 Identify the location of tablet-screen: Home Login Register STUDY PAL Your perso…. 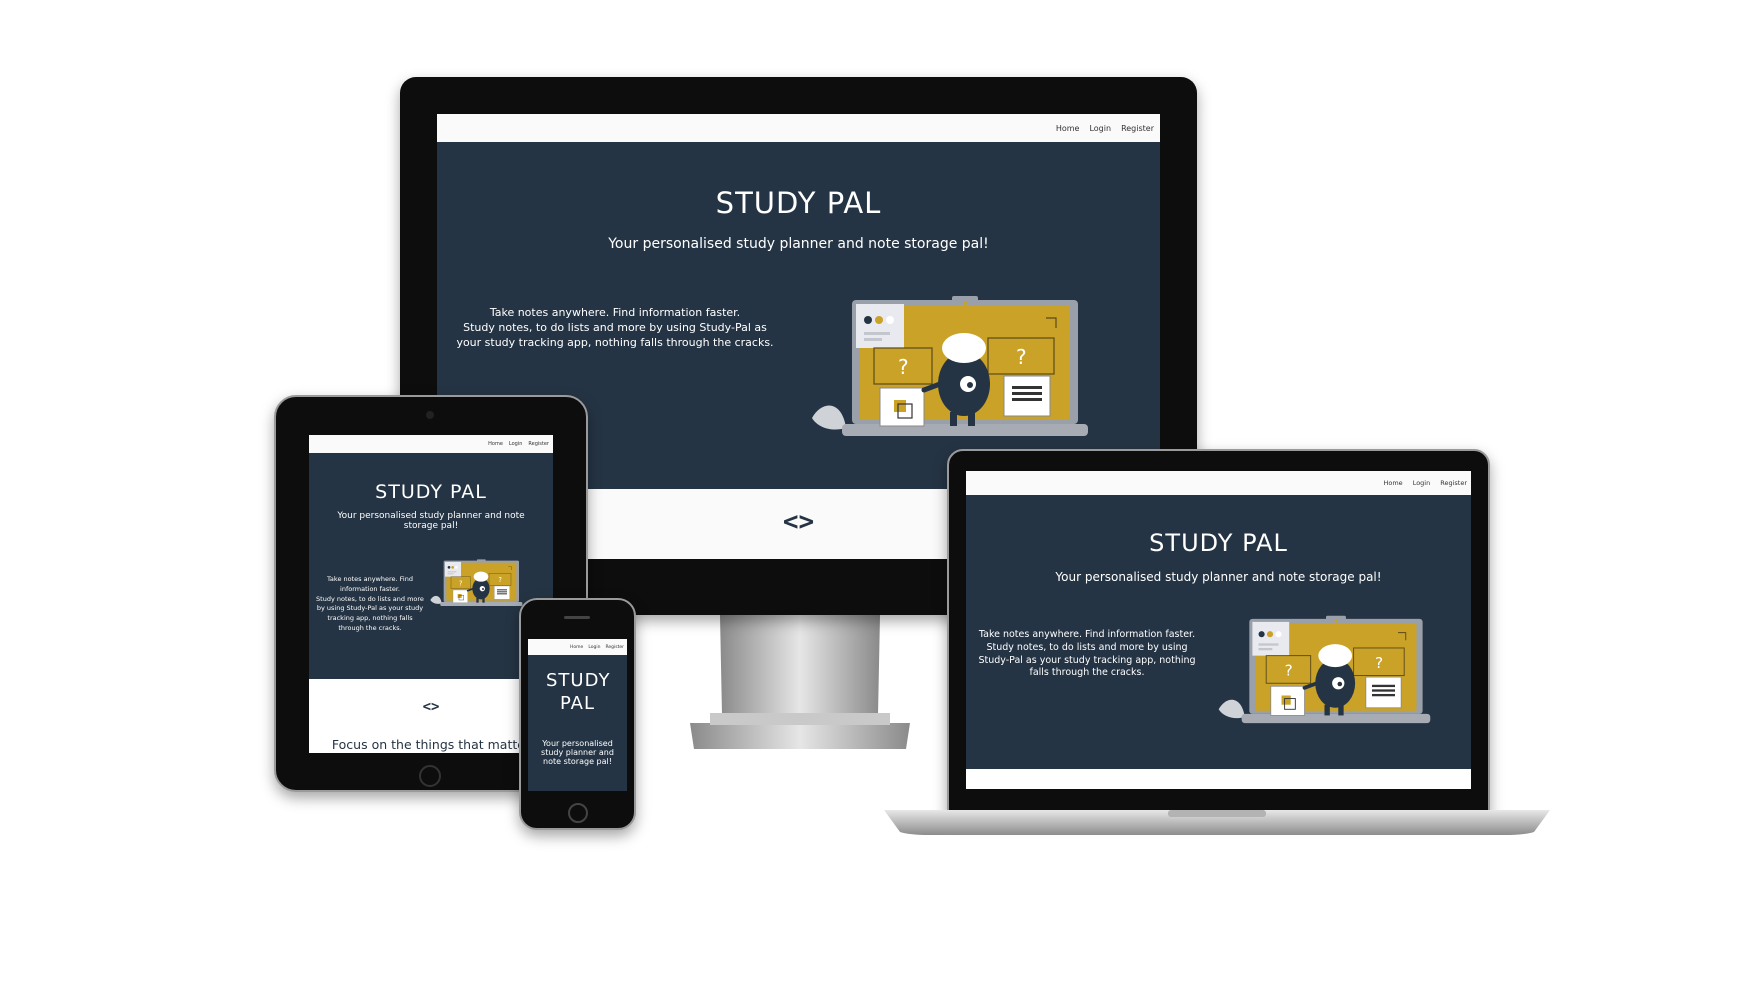
(431, 594).